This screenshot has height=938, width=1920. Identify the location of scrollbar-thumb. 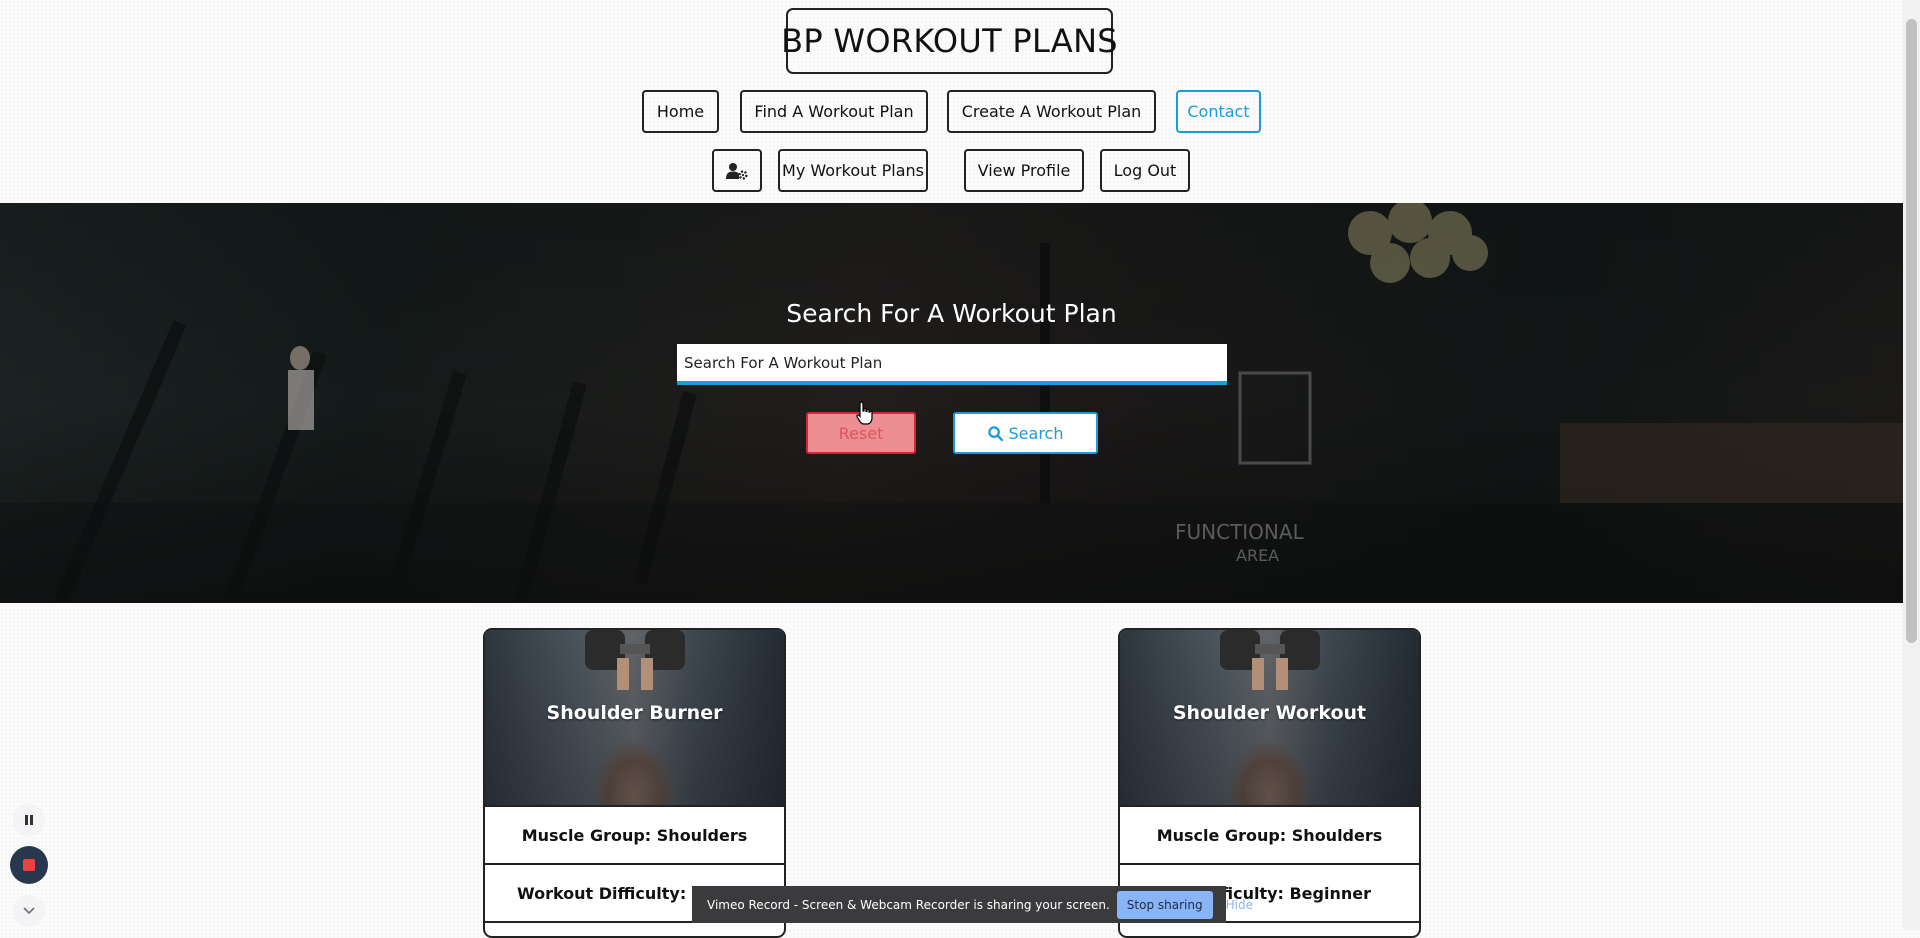
(1911, 331).